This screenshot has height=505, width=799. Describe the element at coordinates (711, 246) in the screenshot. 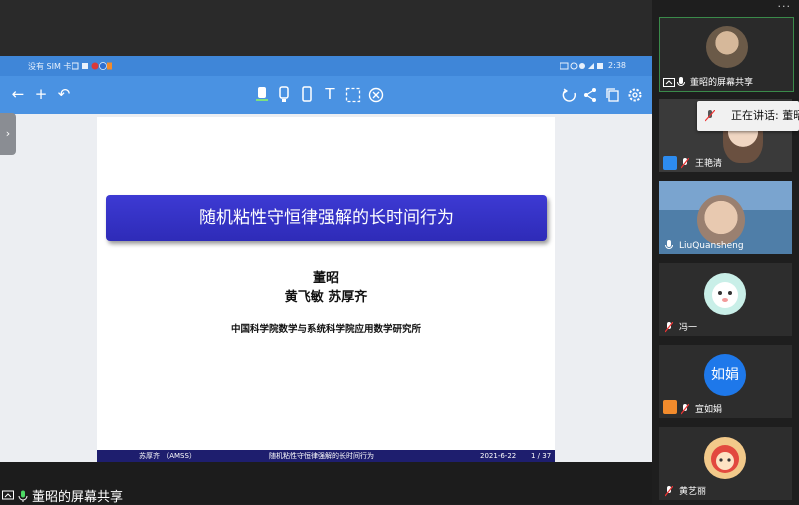

I see `participant-name: LiuQuansheng` at that location.